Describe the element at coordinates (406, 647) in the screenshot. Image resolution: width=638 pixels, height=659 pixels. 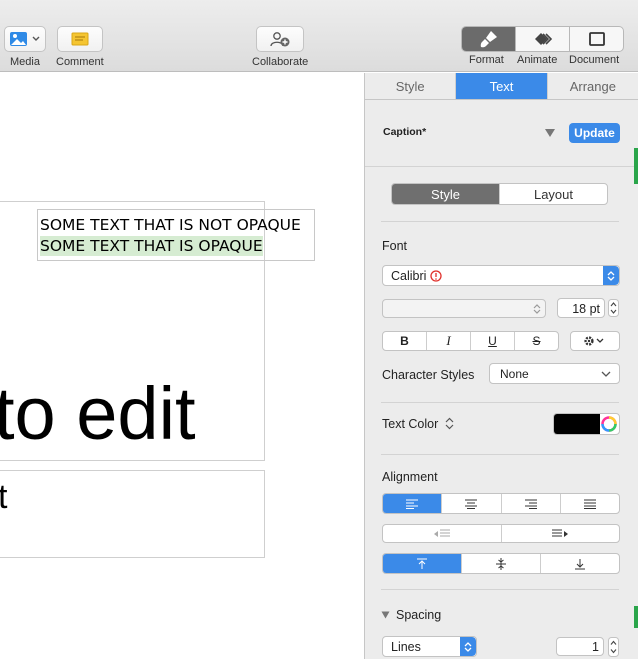
I see `spacing-mode-value: Lines` at that location.